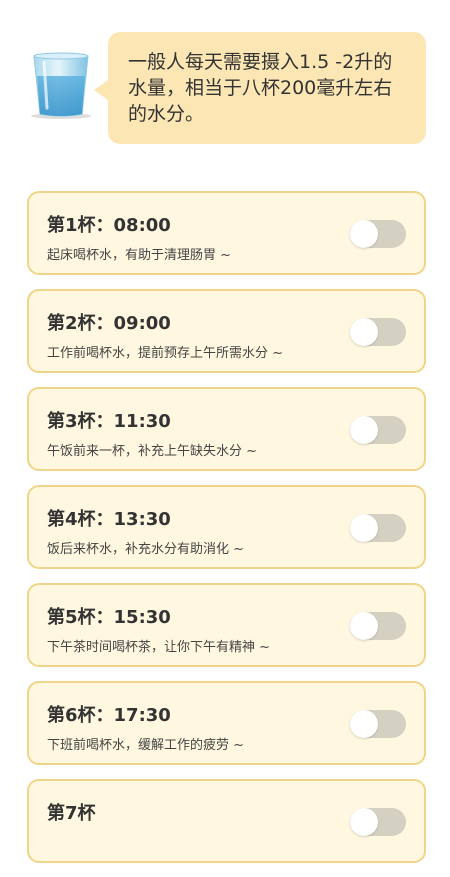 This screenshot has width=450, height=877. Describe the element at coordinates (152, 451) in the screenshot. I see `cup-description: 午饭前来一杯，补充上午缺失水分 ~` at that location.